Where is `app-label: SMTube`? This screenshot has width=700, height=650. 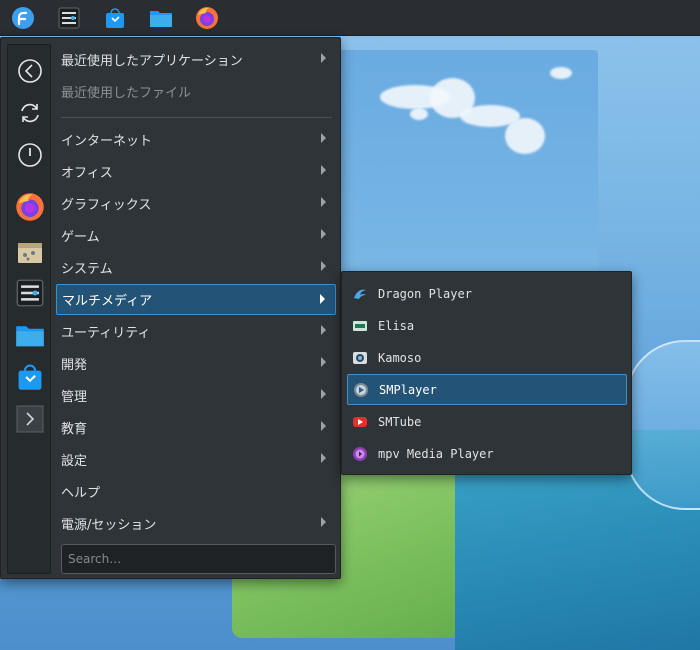 app-label: SMTube is located at coordinates (400, 421).